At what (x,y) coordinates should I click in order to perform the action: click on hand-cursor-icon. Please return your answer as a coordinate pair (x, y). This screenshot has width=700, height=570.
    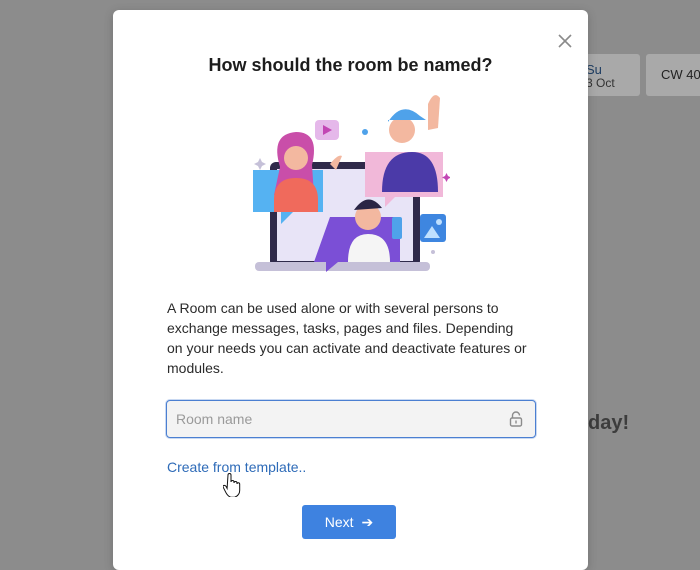
    Looking at the image, I should click on (232, 485).